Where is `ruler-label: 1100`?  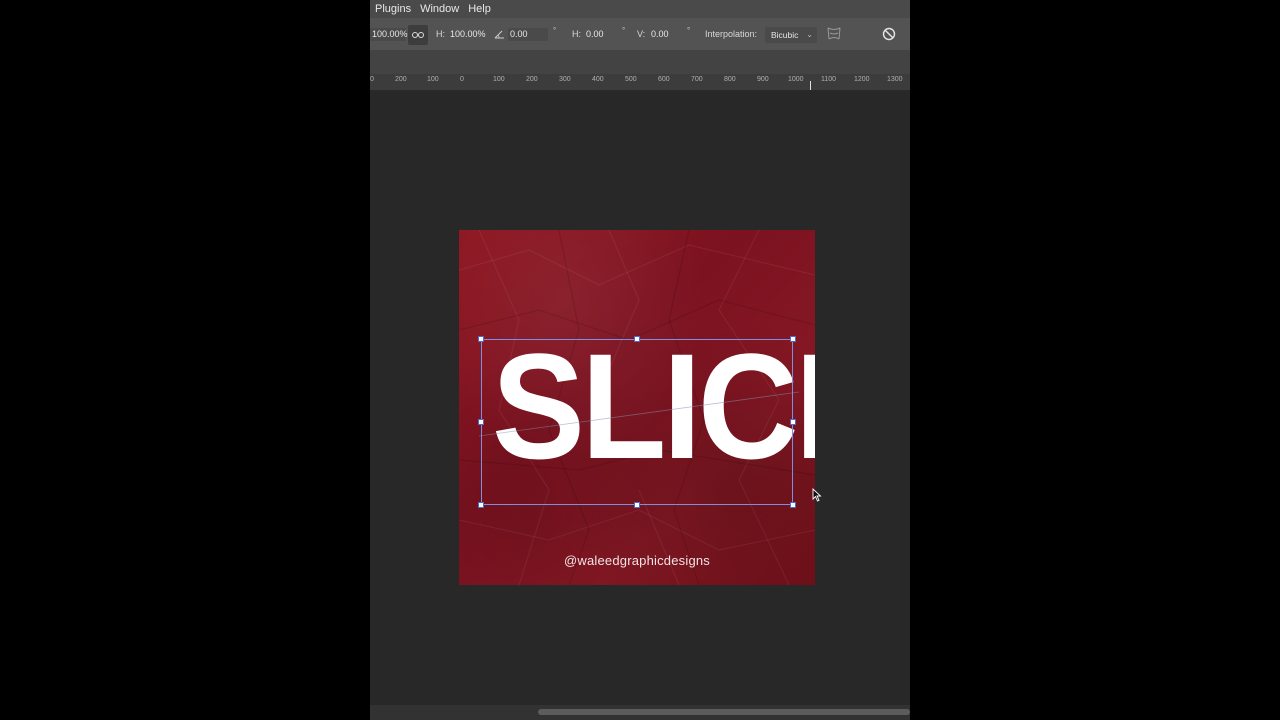
ruler-label: 1100 is located at coordinates (829, 79).